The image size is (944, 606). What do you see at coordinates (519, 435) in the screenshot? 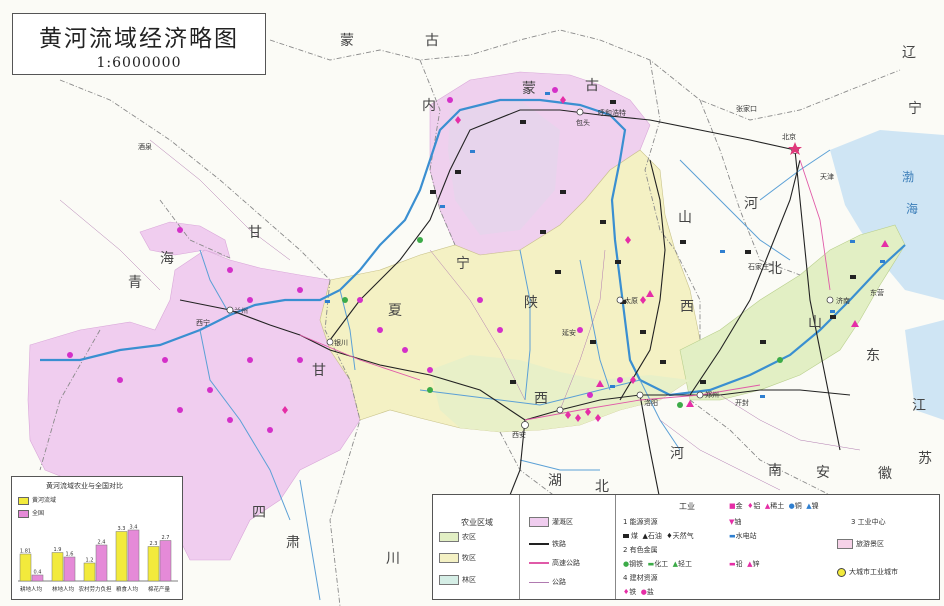
I see `city-label-xian: 西安` at bounding box center [519, 435].